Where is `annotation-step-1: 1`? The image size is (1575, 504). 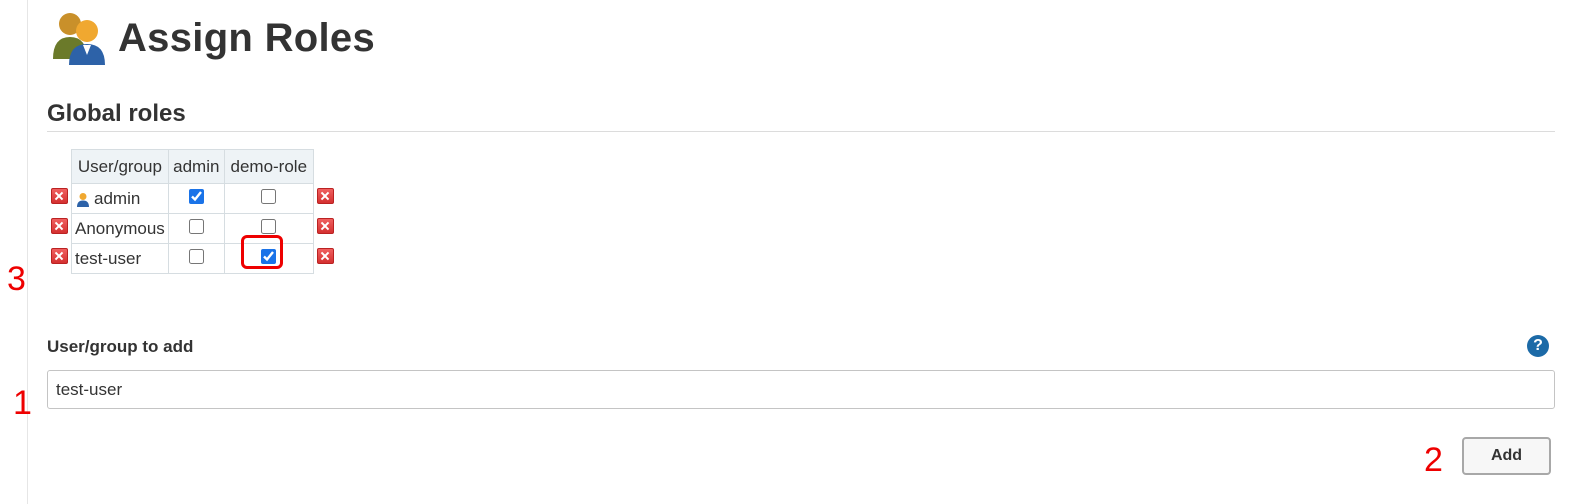
annotation-step-1: 1 is located at coordinates (22, 403).